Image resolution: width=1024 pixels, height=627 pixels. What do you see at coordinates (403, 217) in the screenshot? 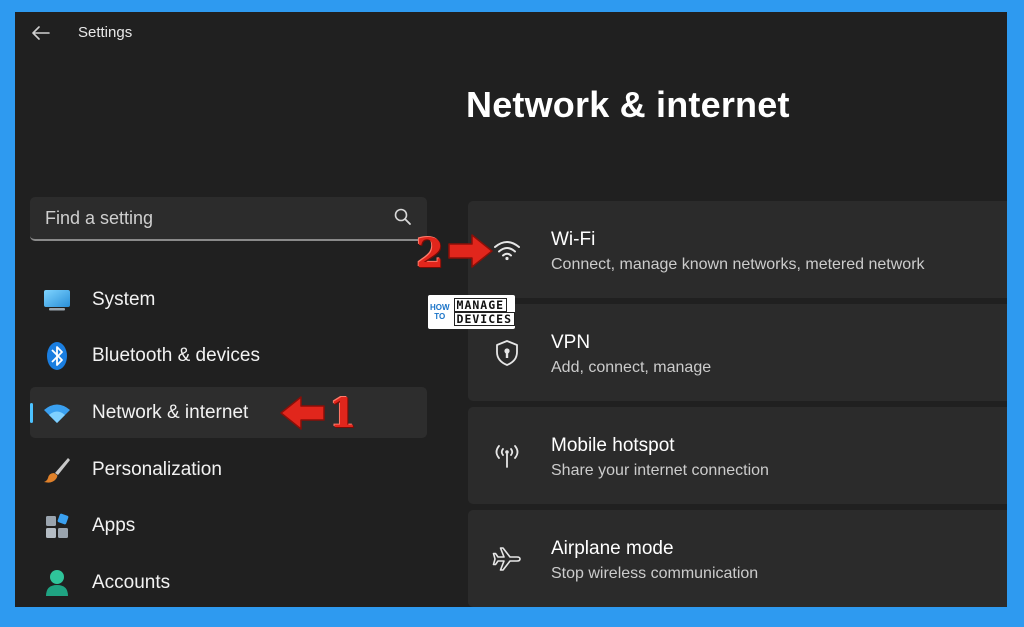
I see `search-icon` at bounding box center [403, 217].